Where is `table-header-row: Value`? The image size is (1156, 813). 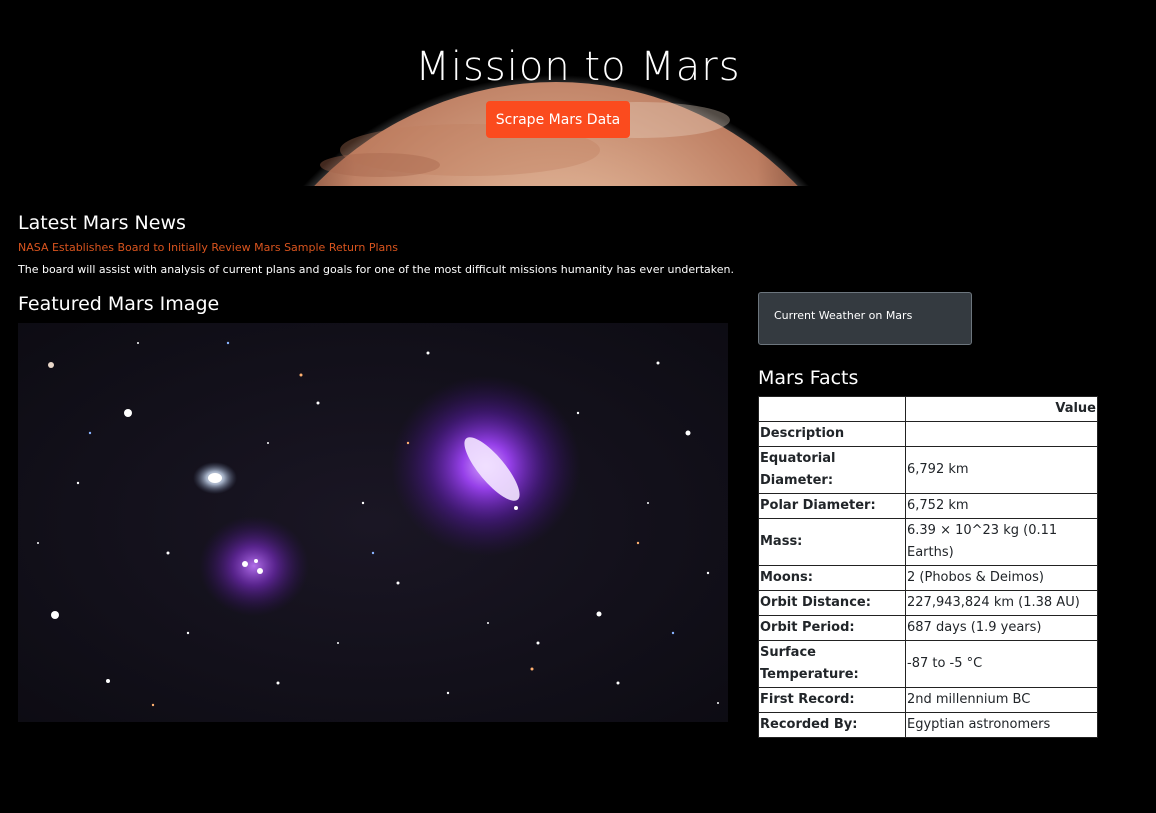
table-header-row: Value is located at coordinates (928, 409).